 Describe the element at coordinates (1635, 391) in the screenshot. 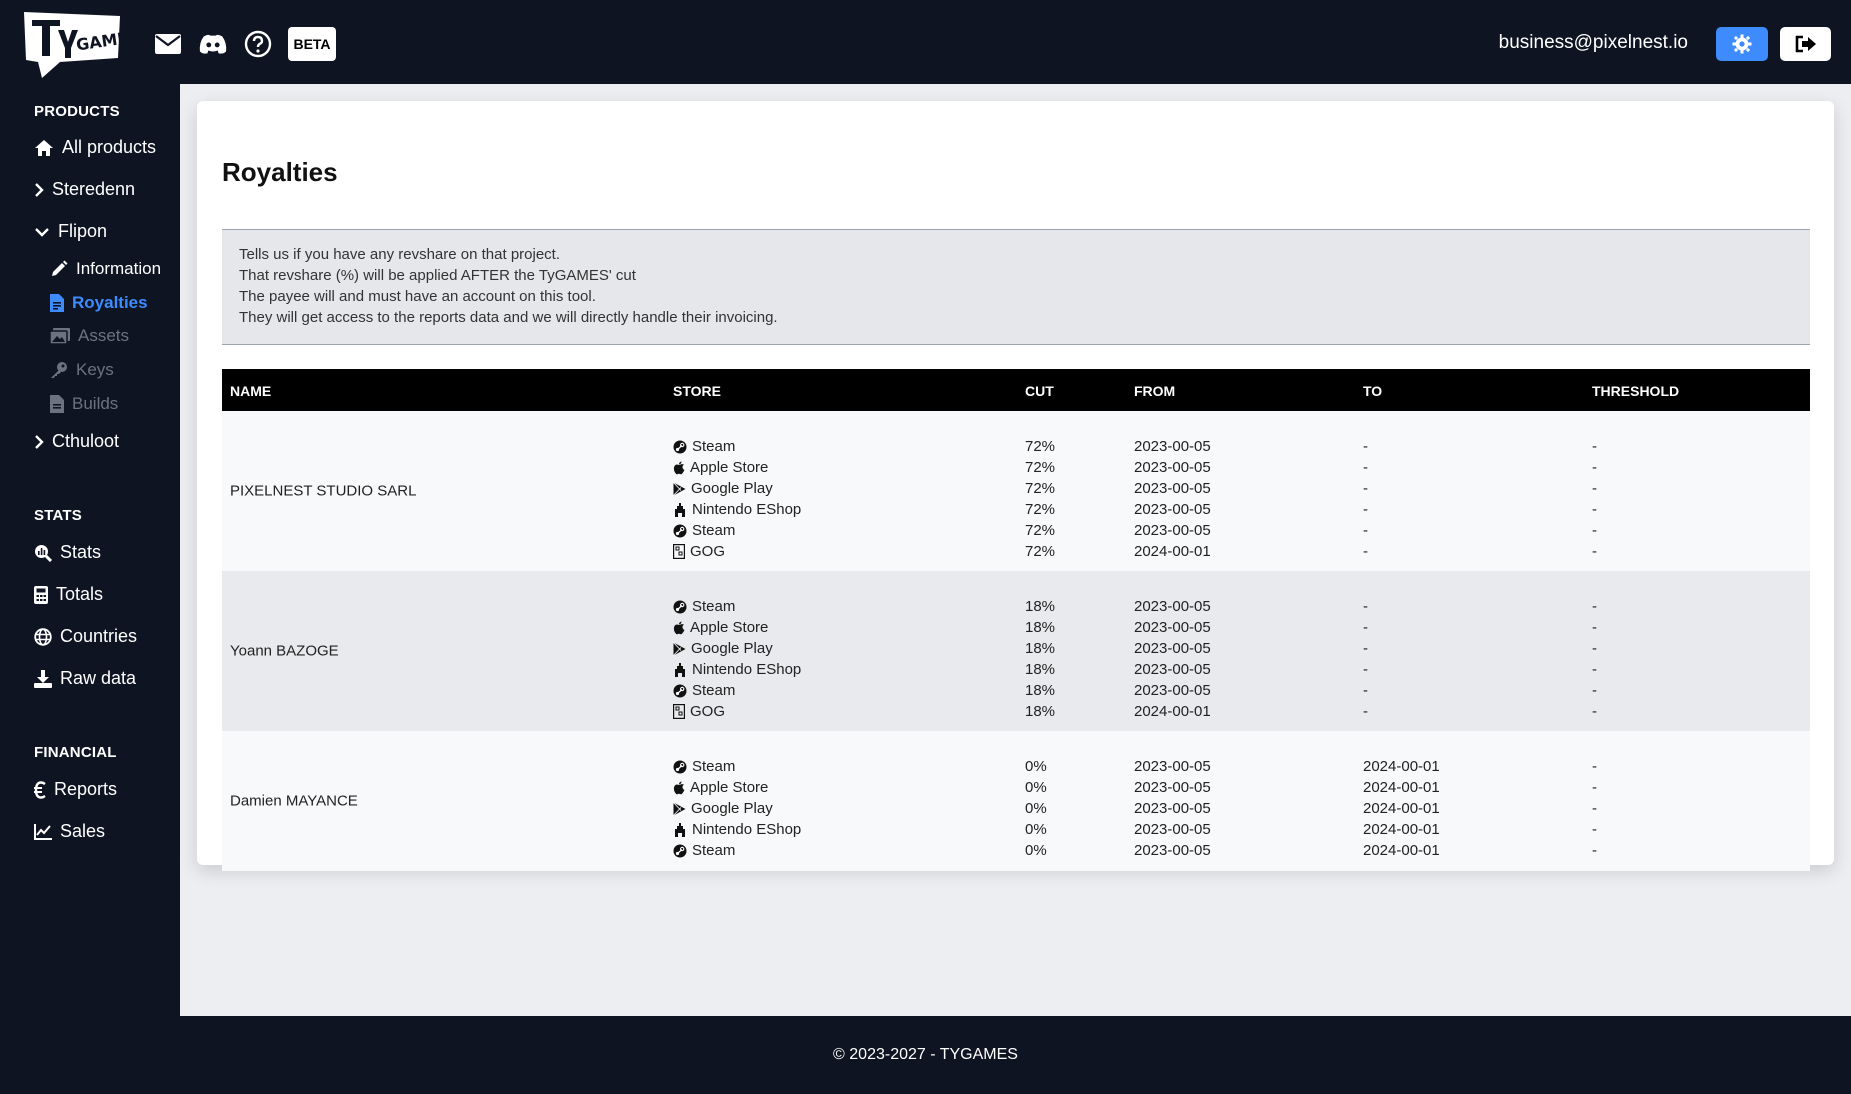

I see `col-header-threshold: THRESHOLD` at that location.